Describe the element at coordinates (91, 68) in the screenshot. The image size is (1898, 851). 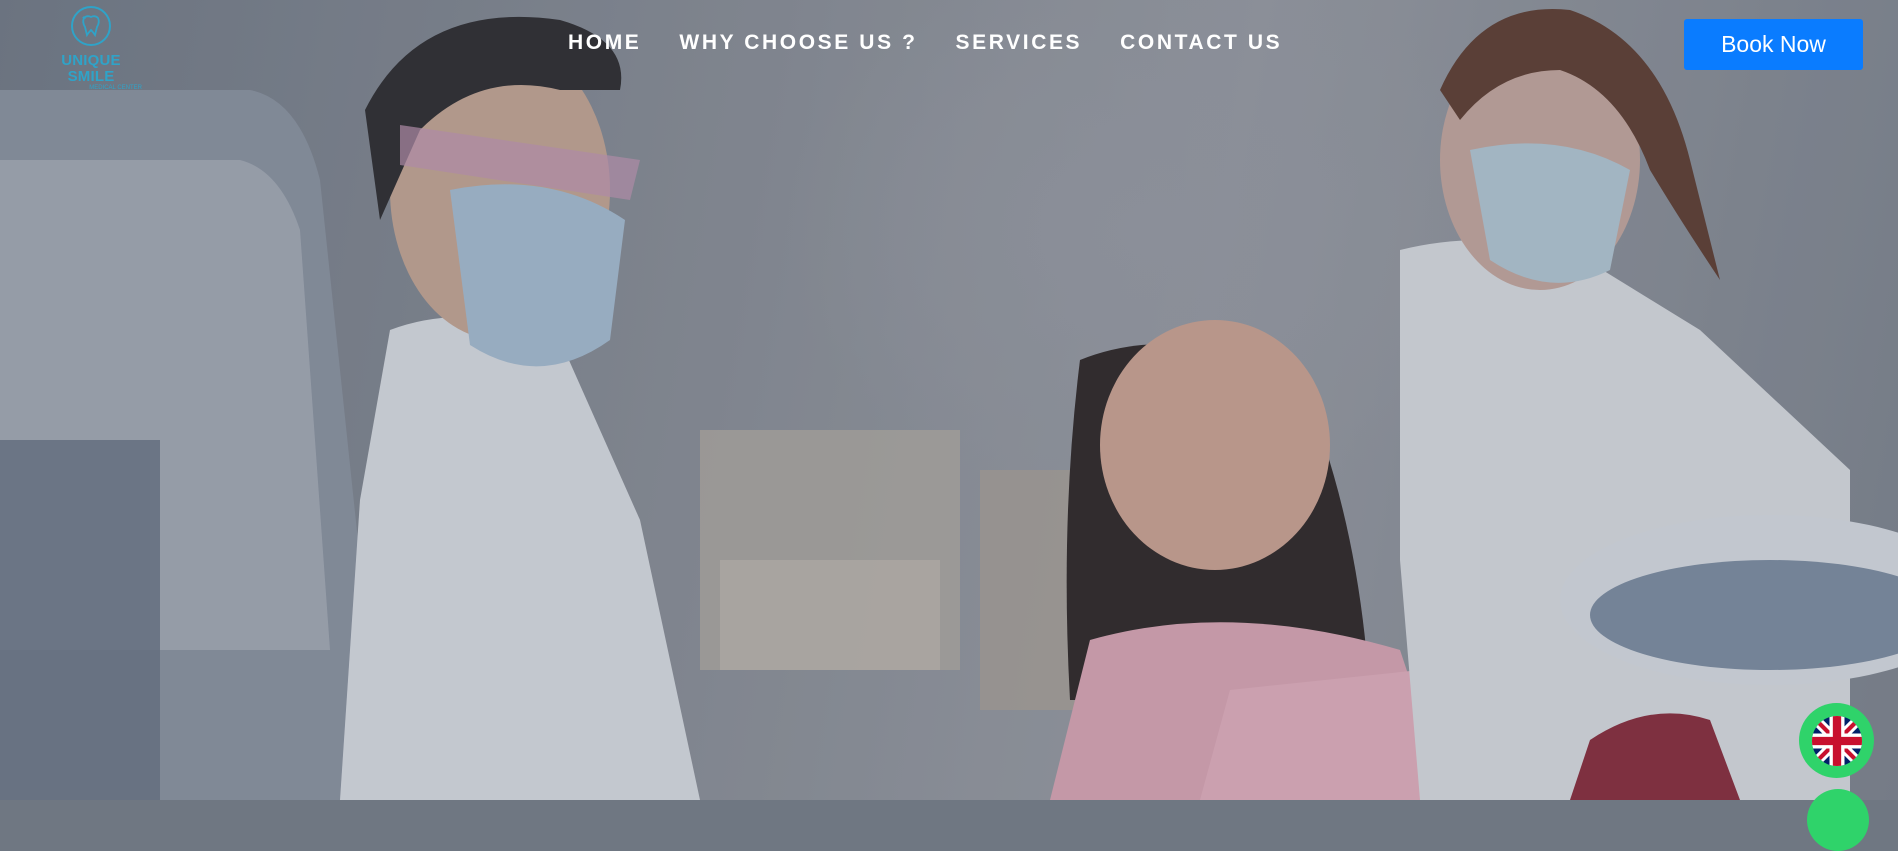
I see `brand-name: UNIQUE SMILE` at that location.